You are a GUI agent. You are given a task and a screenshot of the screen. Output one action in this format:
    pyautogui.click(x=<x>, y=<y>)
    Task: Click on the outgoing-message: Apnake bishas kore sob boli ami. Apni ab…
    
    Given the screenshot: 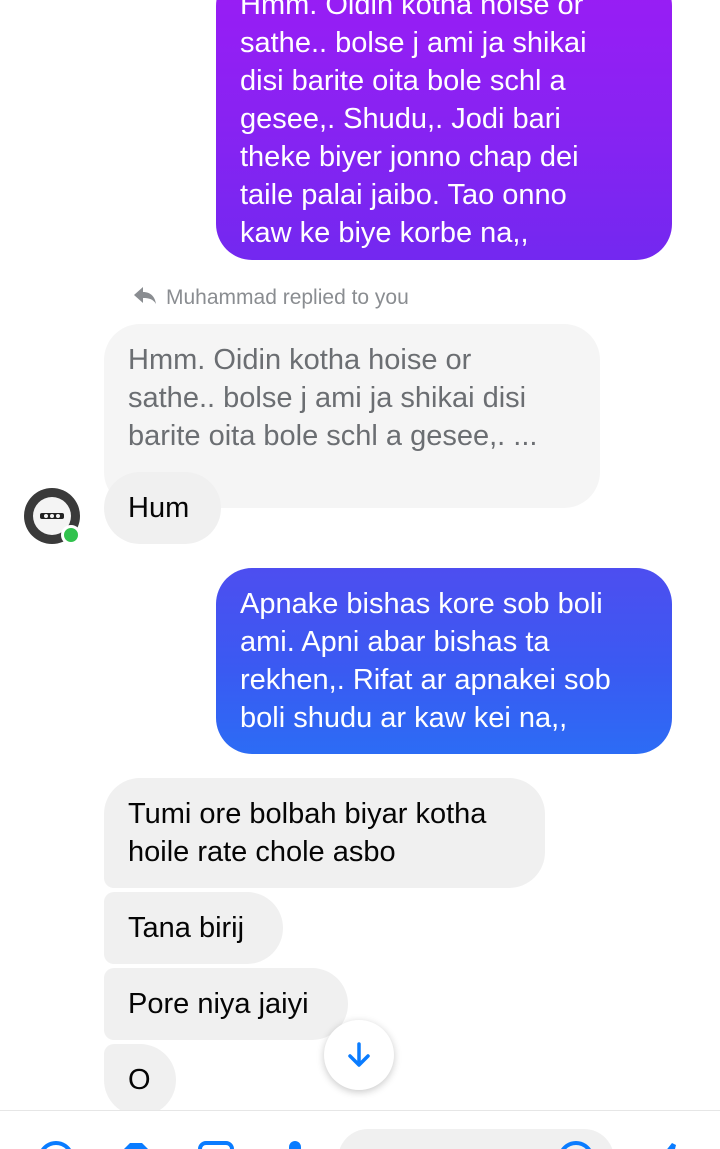 What is the action you would take?
    pyautogui.click(x=444, y=661)
    